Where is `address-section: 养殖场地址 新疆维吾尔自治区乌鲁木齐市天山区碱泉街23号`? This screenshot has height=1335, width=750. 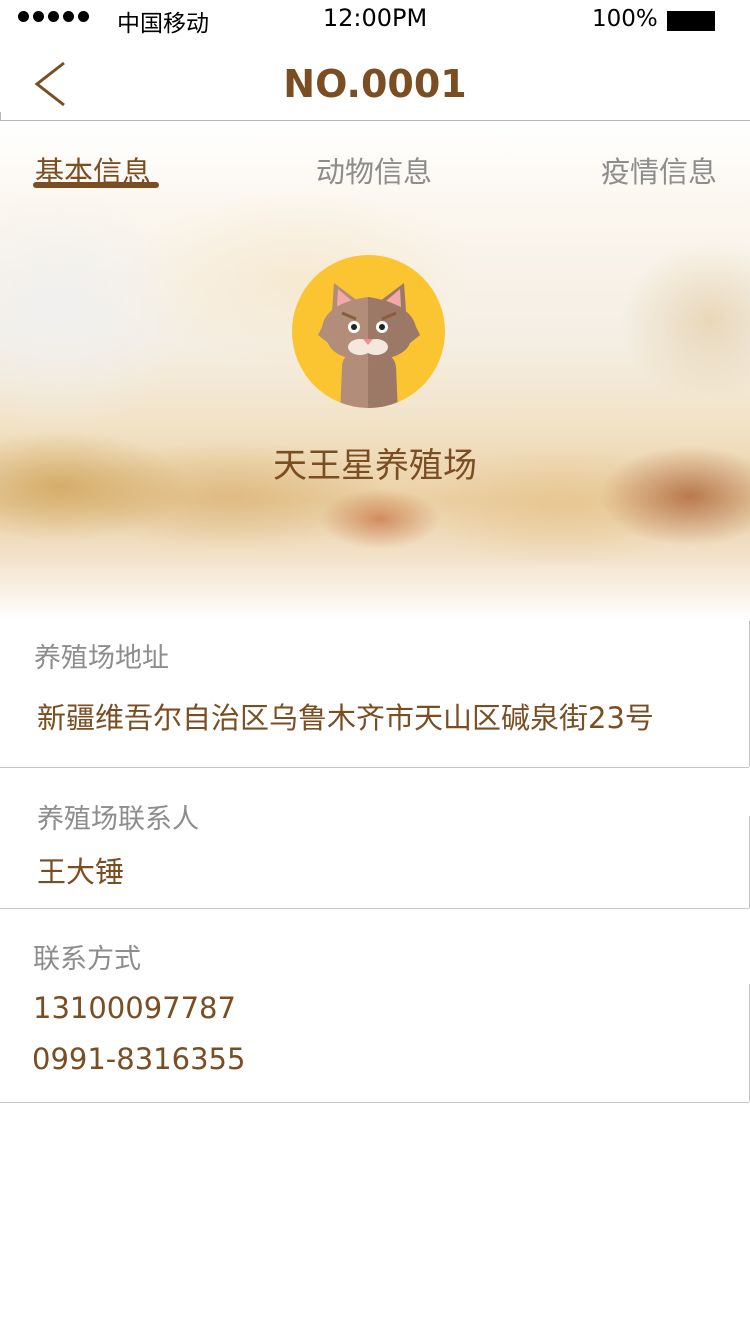
address-section: 养殖场地址 新疆维吾尔自治区乌鲁木齐市天山区碱泉街23号 is located at coordinates (375, 694).